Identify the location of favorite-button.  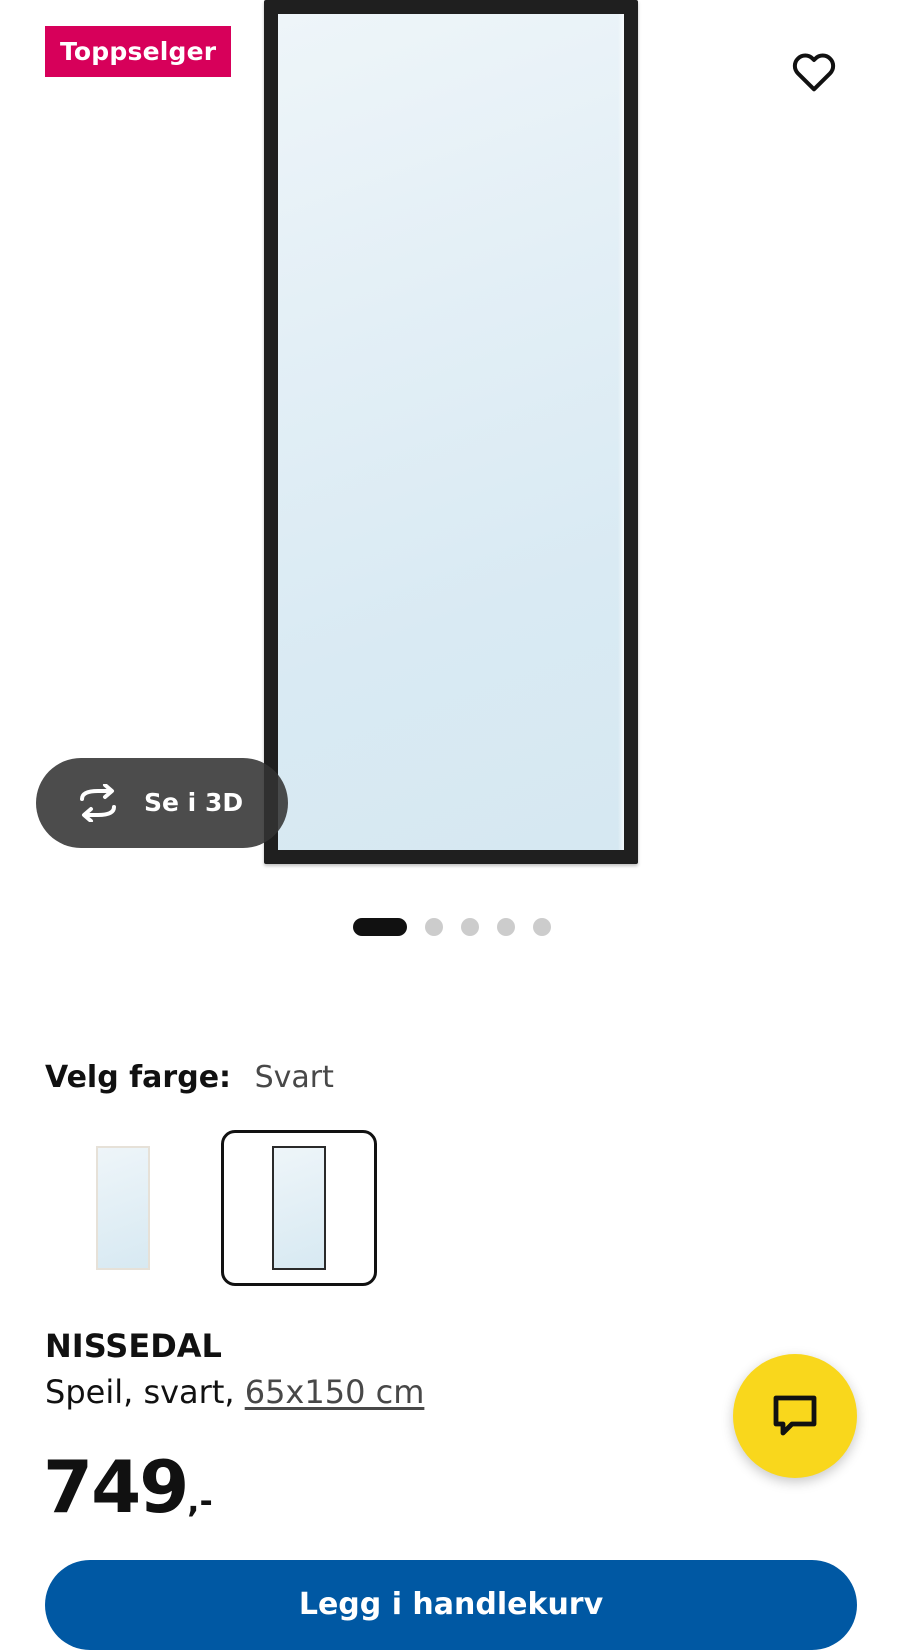
(814, 72).